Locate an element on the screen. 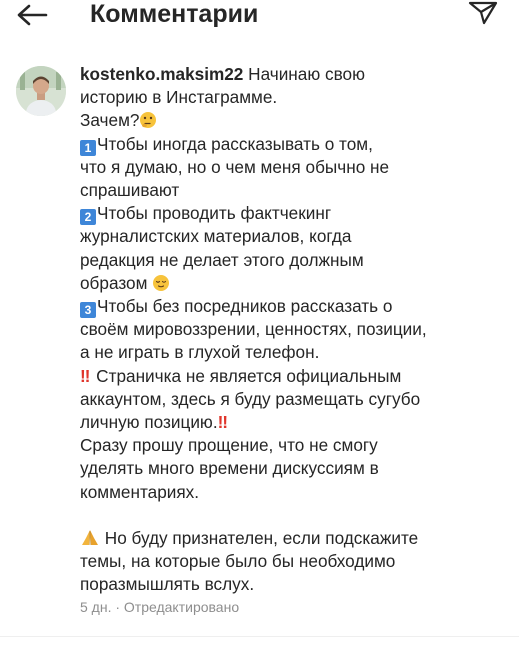 The height and width of the screenshot is (645, 519). paper-plane-icon is located at coordinates (483, 13).